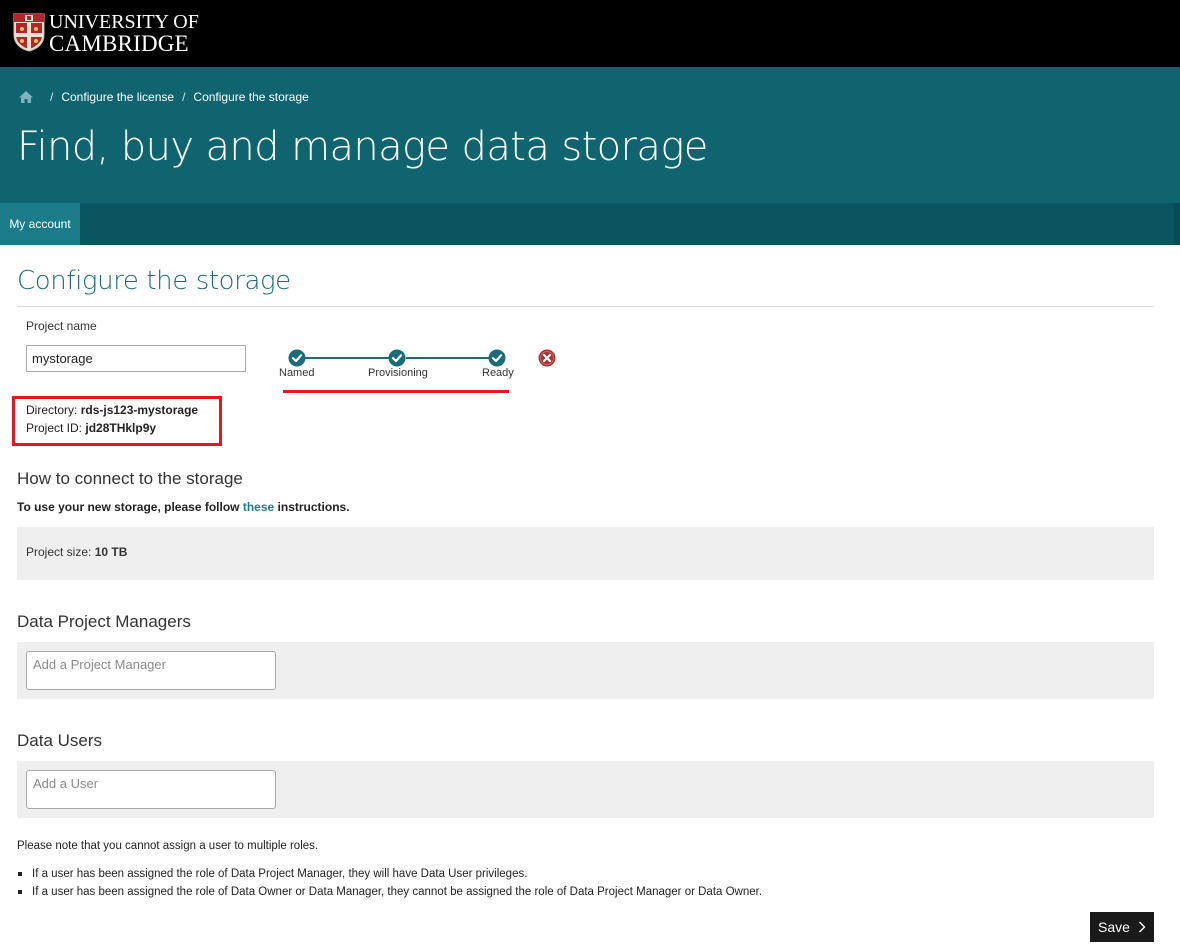 The image size is (1180, 947). Describe the element at coordinates (1142, 927) in the screenshot. I see `chevron-right-icon` at that location.